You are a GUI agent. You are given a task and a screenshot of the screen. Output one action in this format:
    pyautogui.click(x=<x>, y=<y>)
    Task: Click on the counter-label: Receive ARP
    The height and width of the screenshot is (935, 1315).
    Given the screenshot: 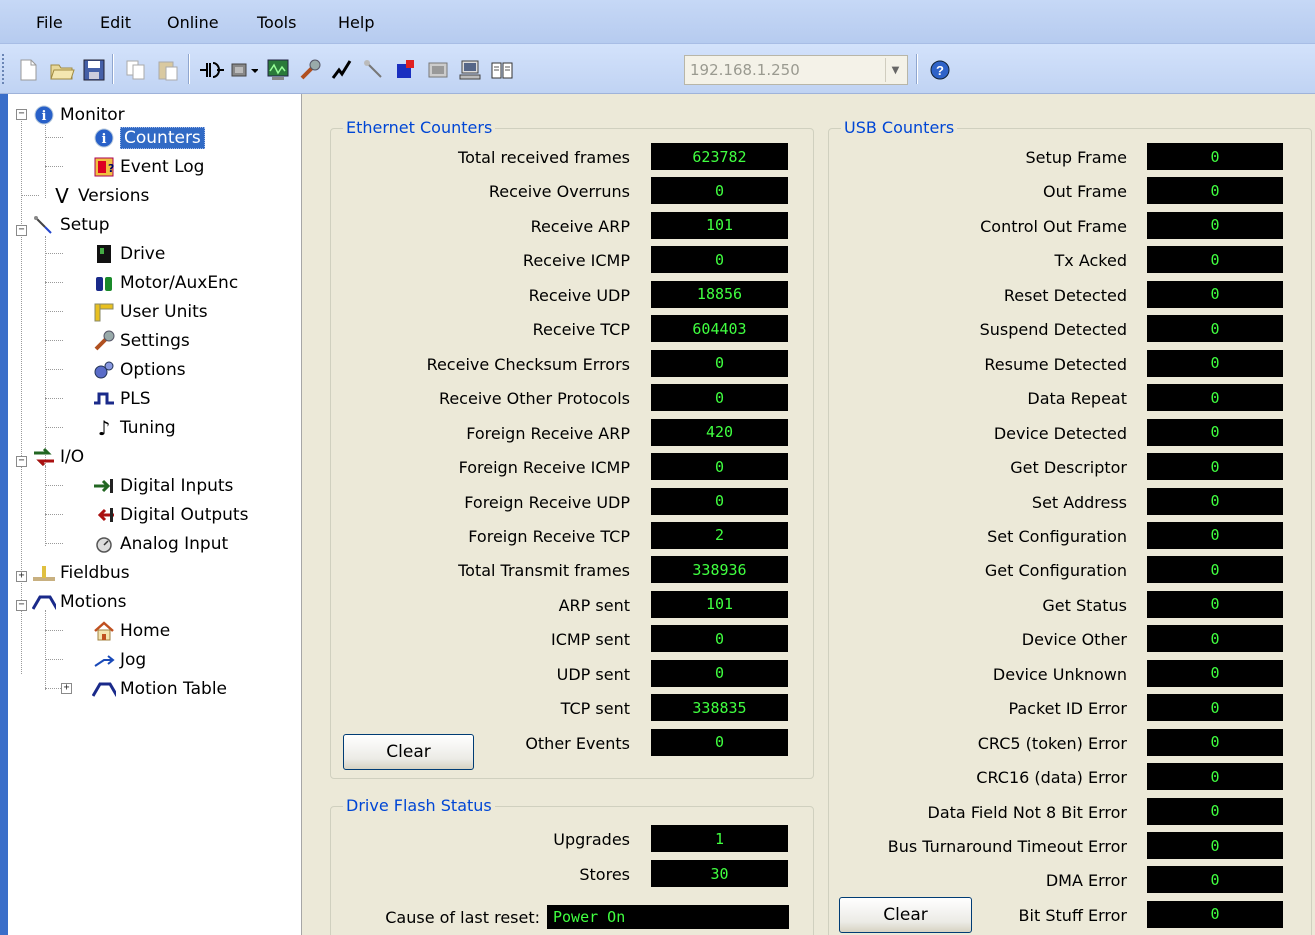 What is the action you would take?
    pyautogui.click(x=580, y=226)
    